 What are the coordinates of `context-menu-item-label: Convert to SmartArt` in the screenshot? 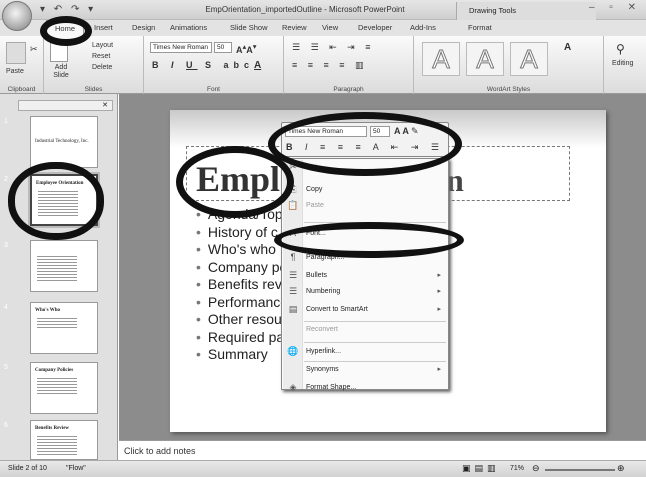 It's located at (337, 309).